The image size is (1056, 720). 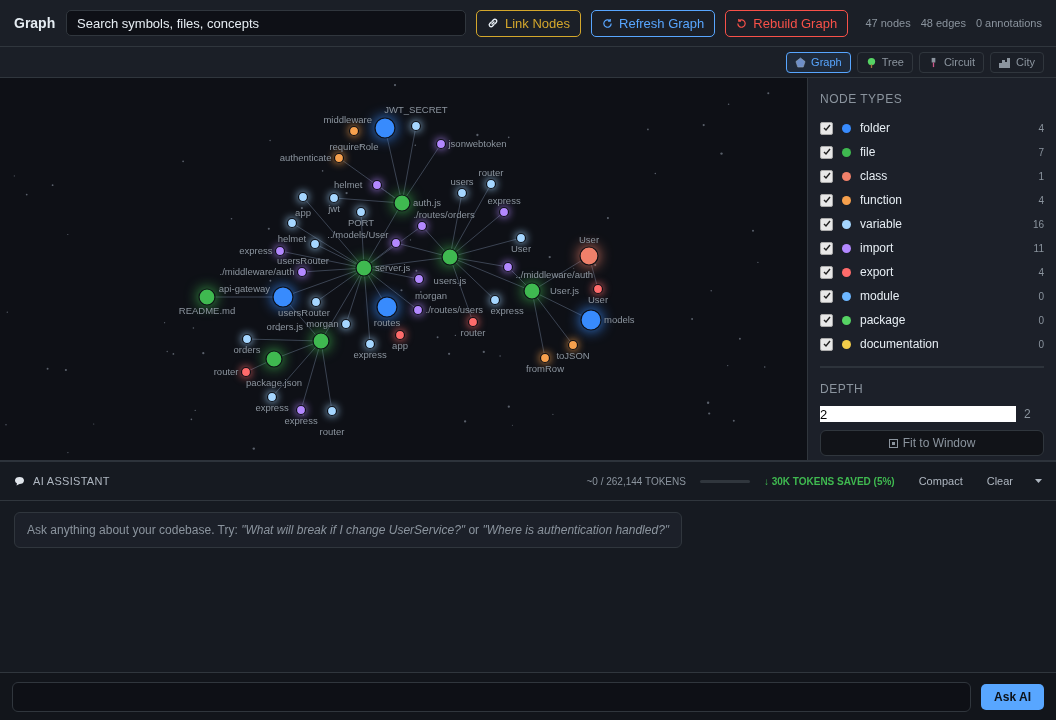 I want to click on link-button: Link Nodes, so click(x=529, y=23).